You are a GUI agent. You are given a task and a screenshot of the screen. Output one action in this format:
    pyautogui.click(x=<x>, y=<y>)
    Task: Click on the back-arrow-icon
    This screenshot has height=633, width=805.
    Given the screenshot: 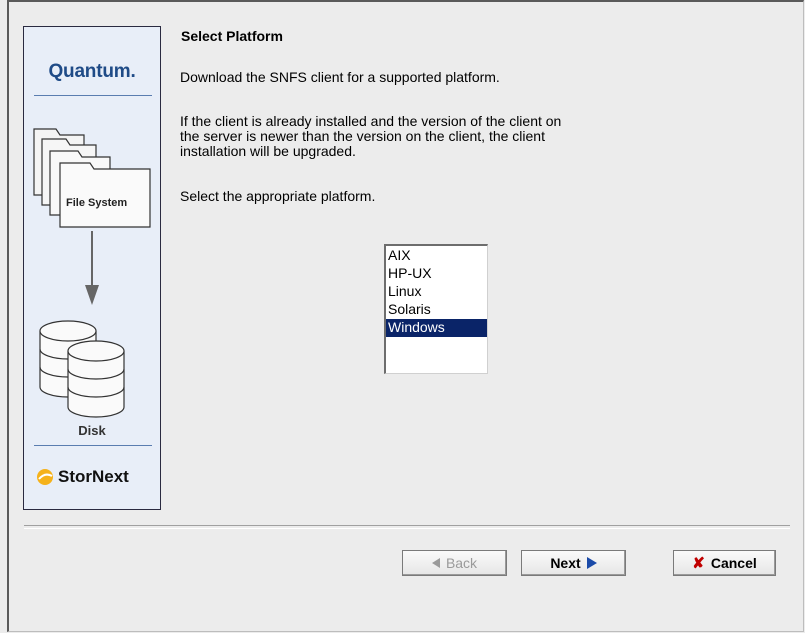 What is the action you would take?
    pyautogui.click(x=435, y=563)
    